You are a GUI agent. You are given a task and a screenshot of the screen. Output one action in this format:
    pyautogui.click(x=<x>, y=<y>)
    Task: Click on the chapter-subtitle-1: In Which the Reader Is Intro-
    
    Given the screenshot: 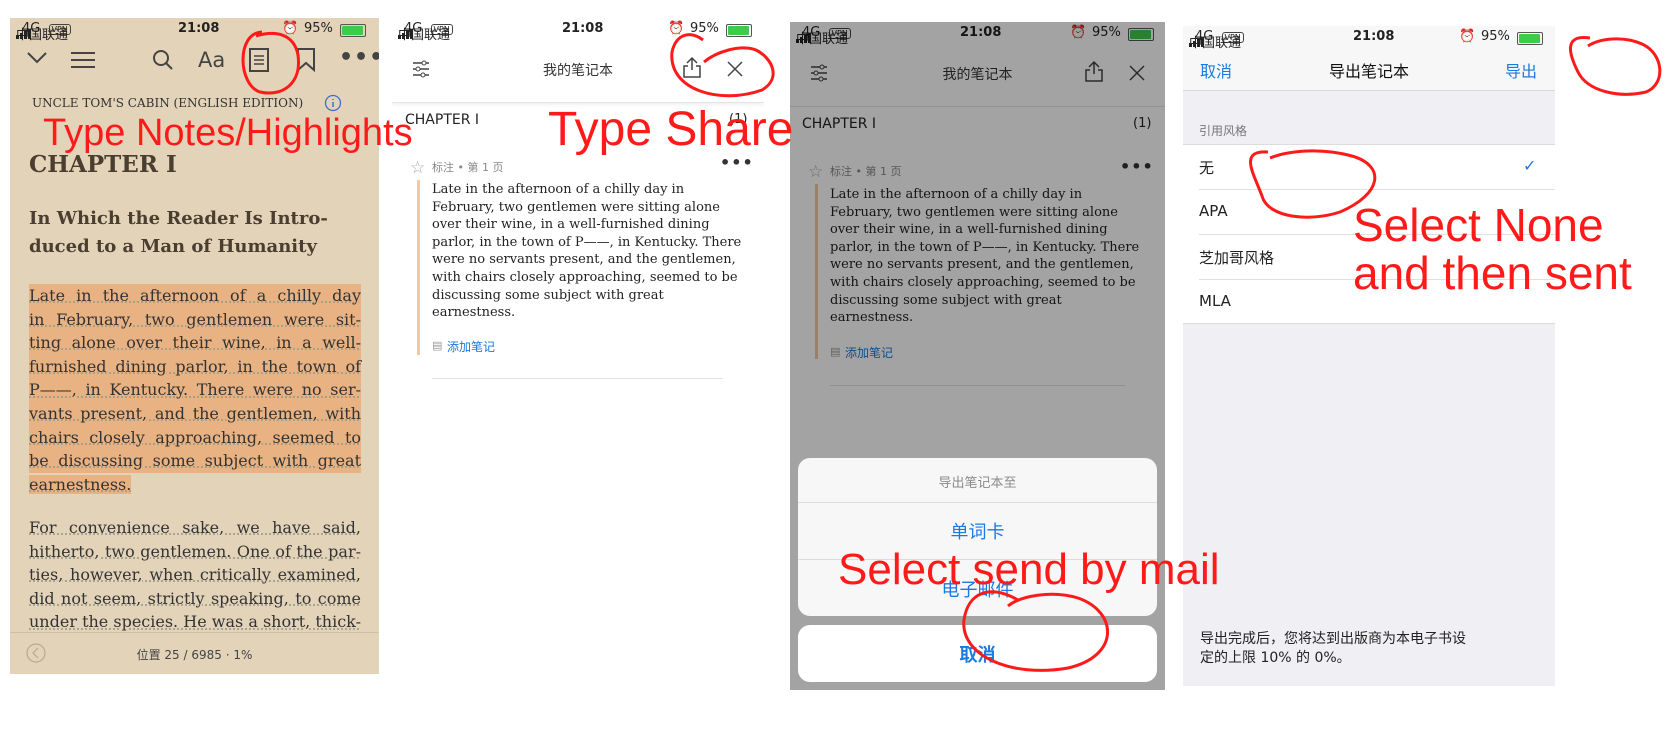 What is the action you would take?
    pyautogui.click(x=178, y=218)
    